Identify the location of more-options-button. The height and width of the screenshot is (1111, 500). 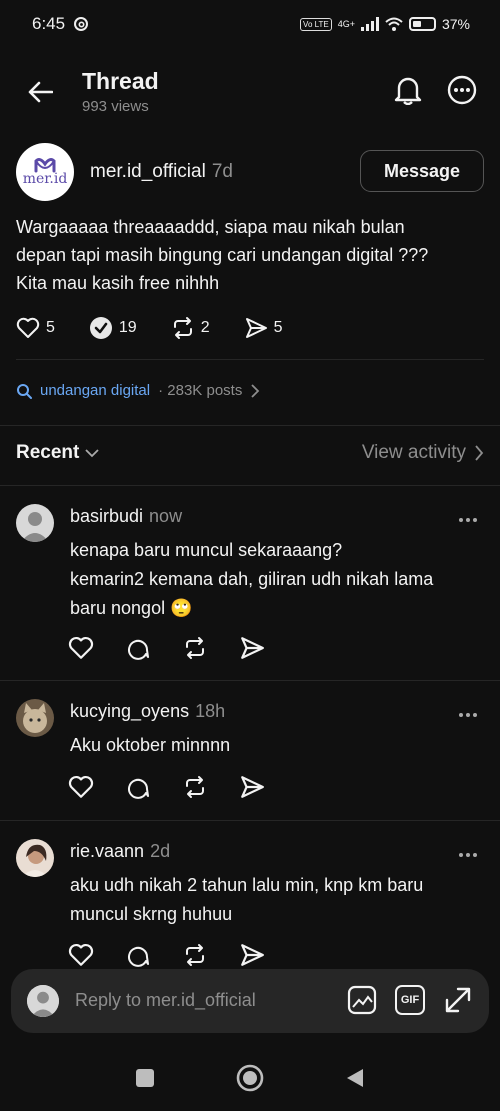
(462, 90).